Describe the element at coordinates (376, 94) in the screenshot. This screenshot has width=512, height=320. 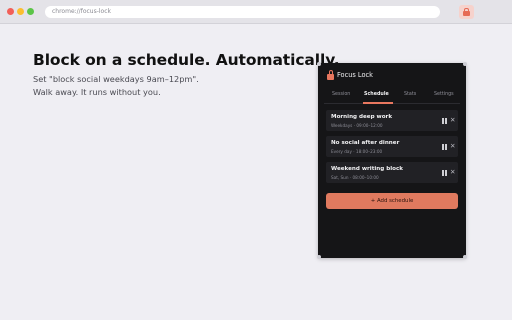
I see `tab-schedule: Schedule` at that location.